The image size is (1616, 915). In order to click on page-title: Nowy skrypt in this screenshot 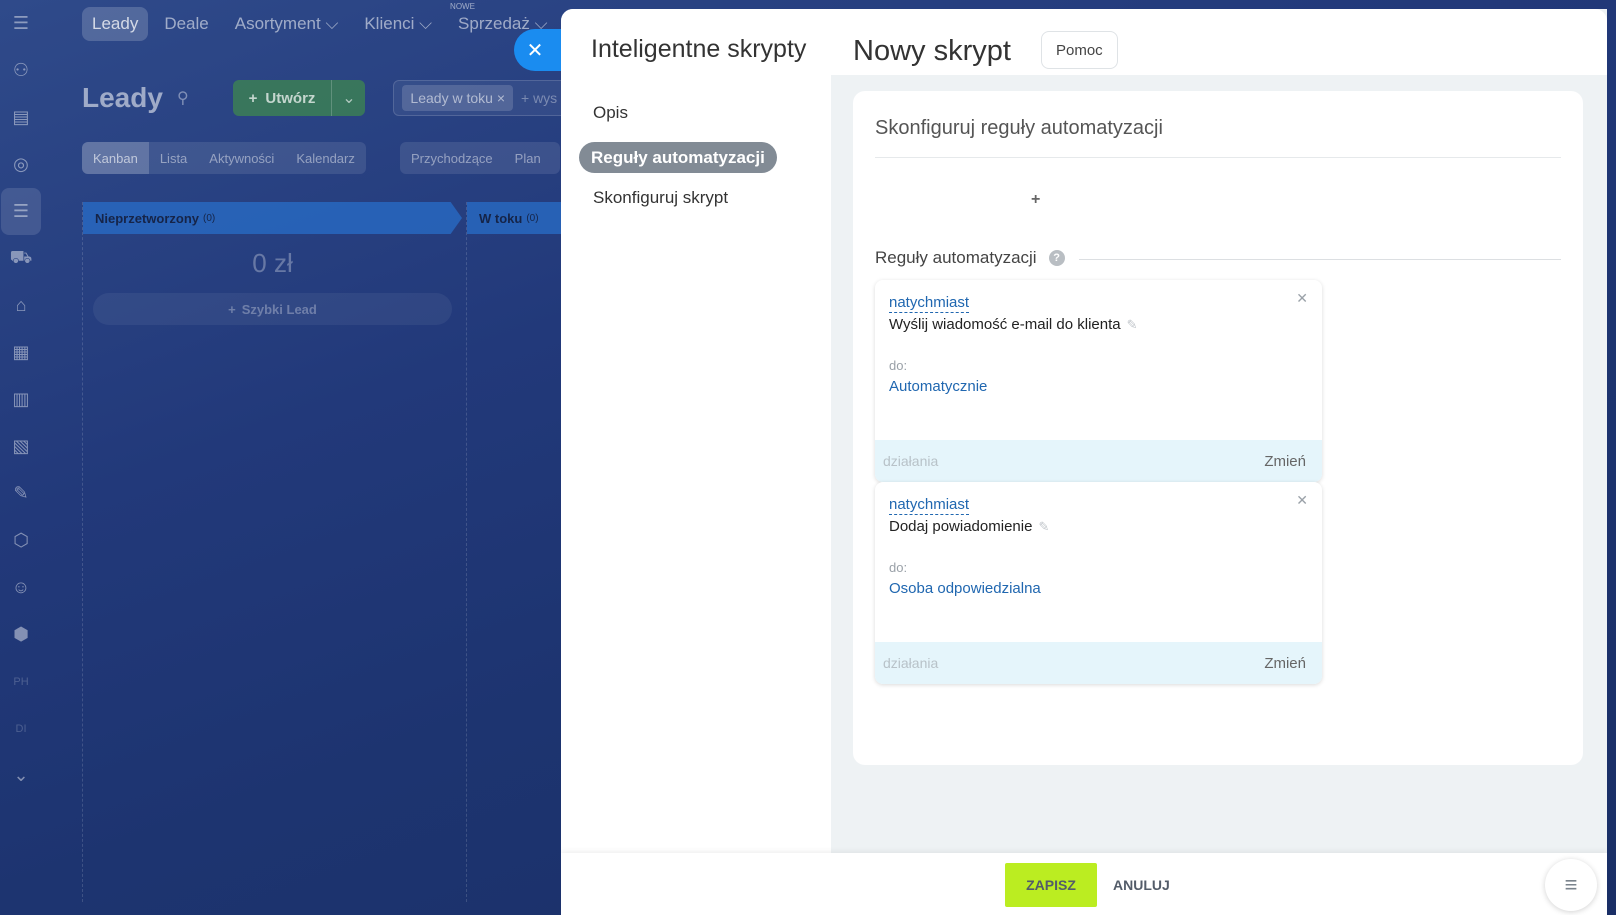, I will do `click(932, 51)`.